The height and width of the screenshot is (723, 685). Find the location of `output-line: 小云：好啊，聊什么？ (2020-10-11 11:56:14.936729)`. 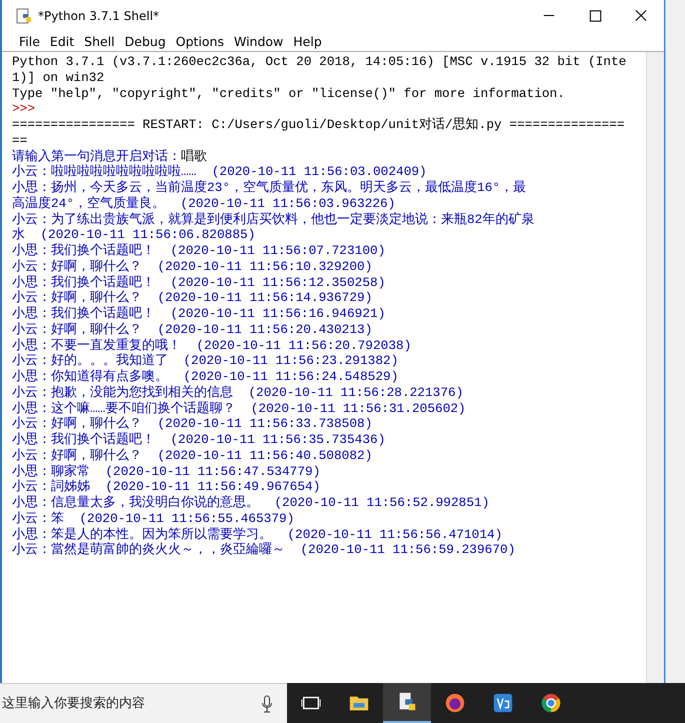

output-line: 小云：好啊，聊什么？ (2020-10-11 11:56:14.936729) is located at coordinates (192, 298).